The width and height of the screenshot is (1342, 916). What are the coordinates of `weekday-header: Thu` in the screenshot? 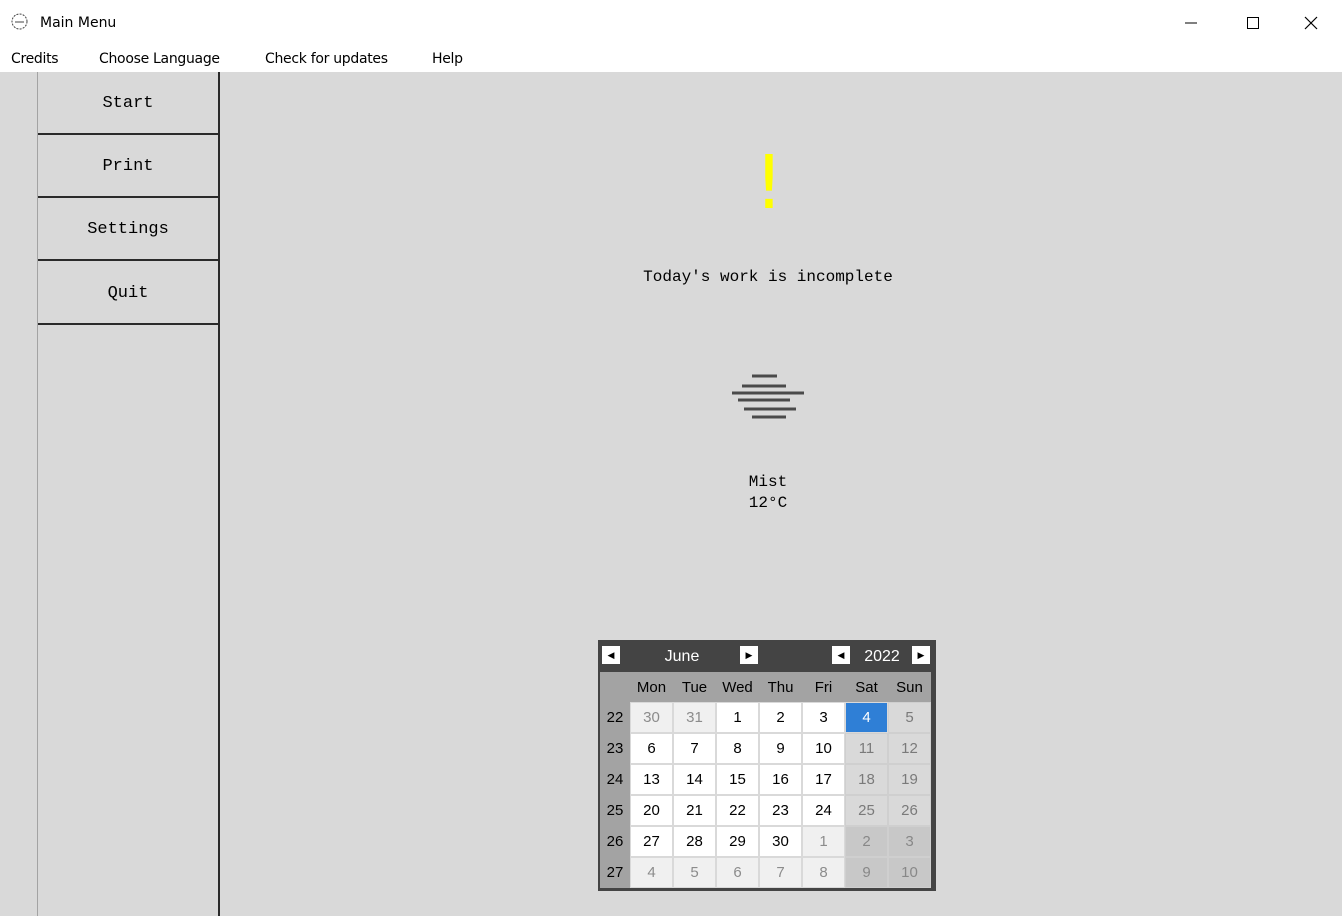 It's located at (780, 687).